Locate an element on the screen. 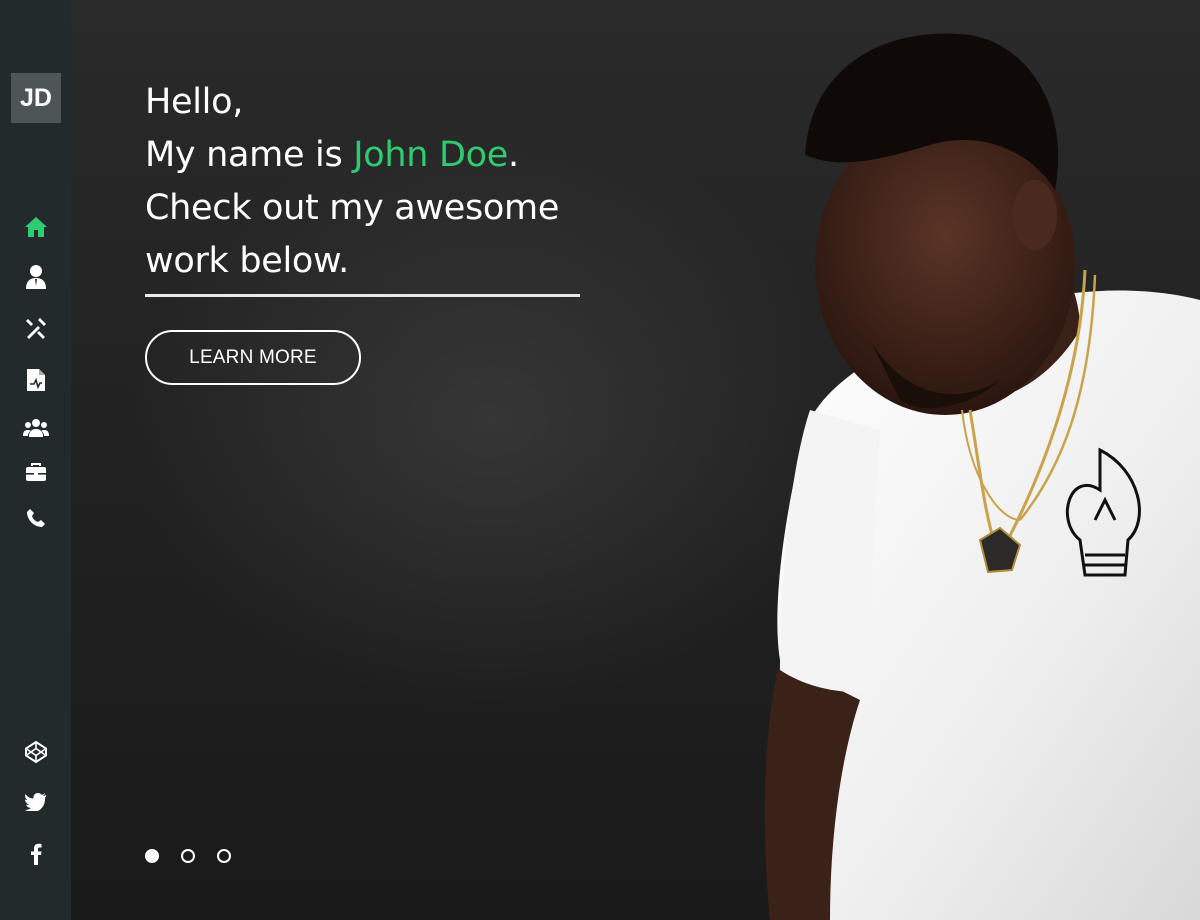  team-icon is located at coordinates (35, 428).